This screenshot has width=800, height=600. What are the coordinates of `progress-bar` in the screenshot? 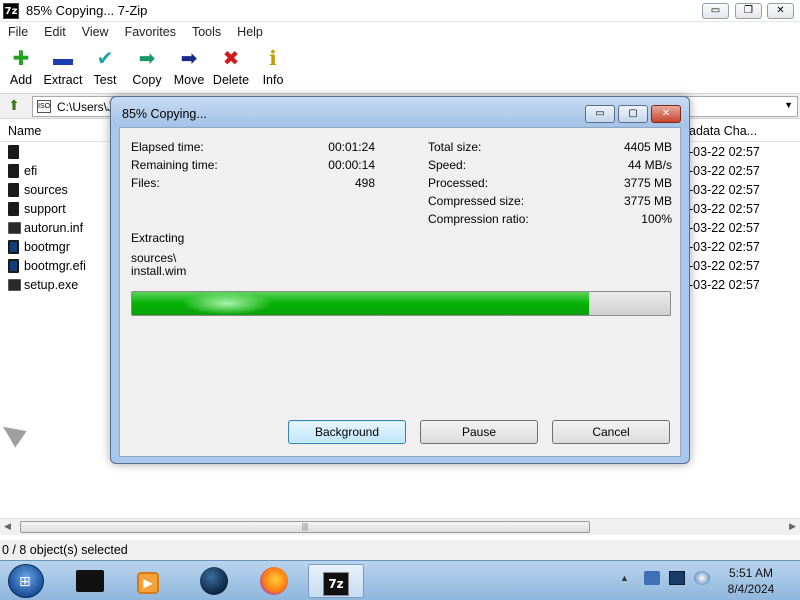 It's located at (401, 303).